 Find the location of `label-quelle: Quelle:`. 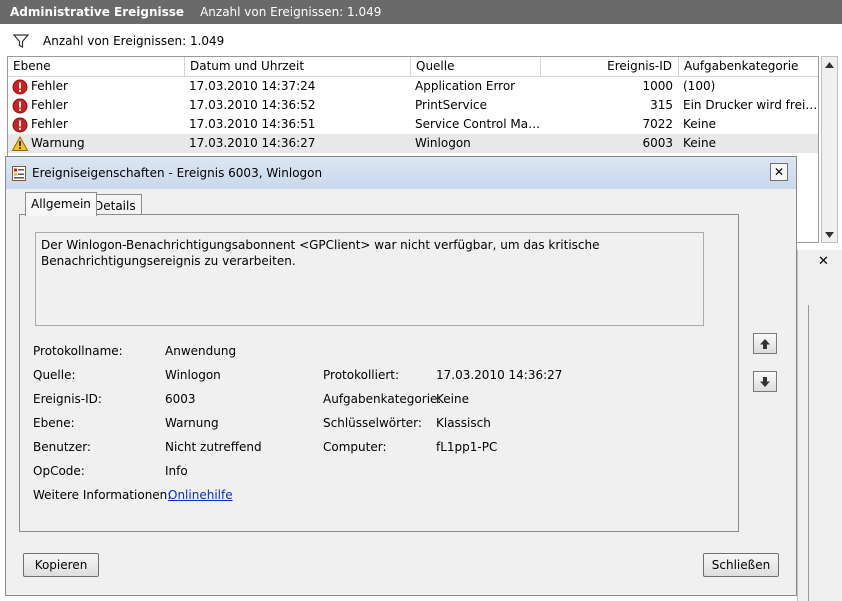

label-quelle: Quelle: is located at coordinates (54, 375).